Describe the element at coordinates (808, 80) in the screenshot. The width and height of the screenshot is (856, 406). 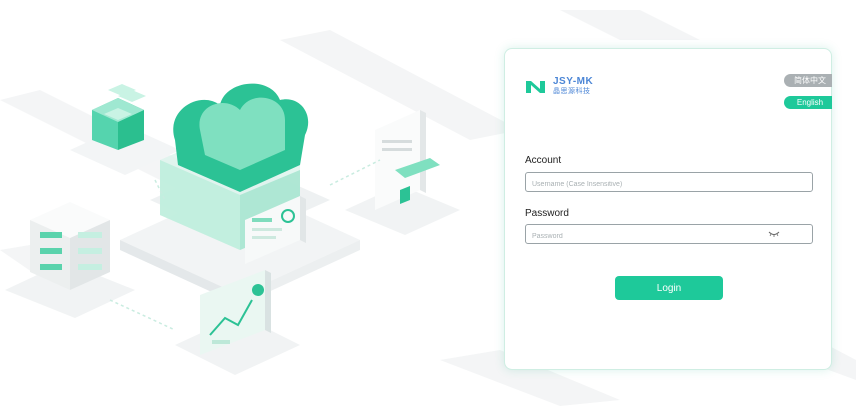
I see `language-option-chinese: 简体中文` at that location.